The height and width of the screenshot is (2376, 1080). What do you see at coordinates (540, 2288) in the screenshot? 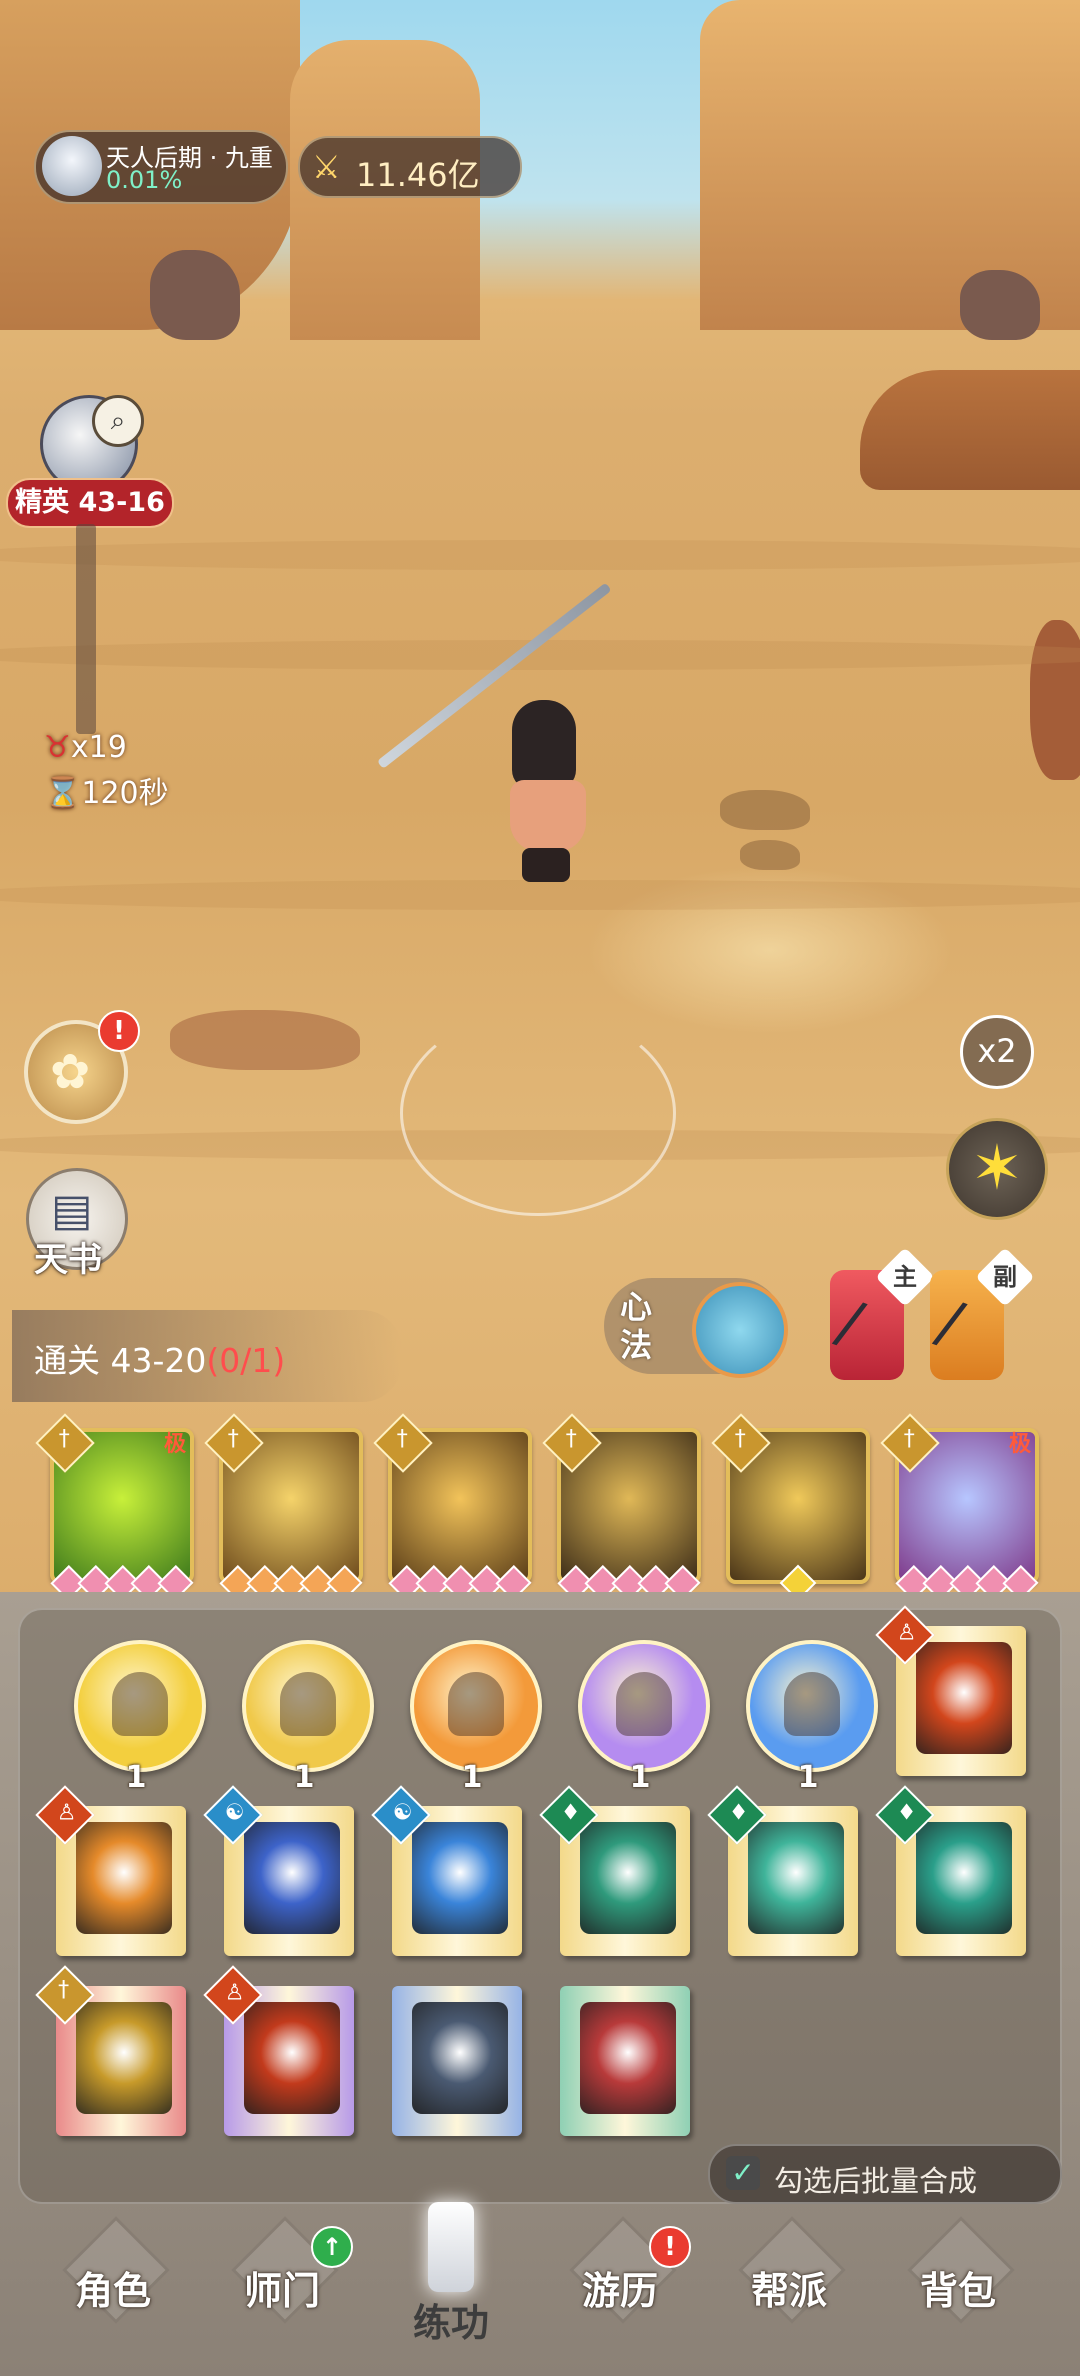
I see `bottom-nav: 角色 师门 ↑ 练功 游历! 帮派 背包` at bounding box center [540, 2288].